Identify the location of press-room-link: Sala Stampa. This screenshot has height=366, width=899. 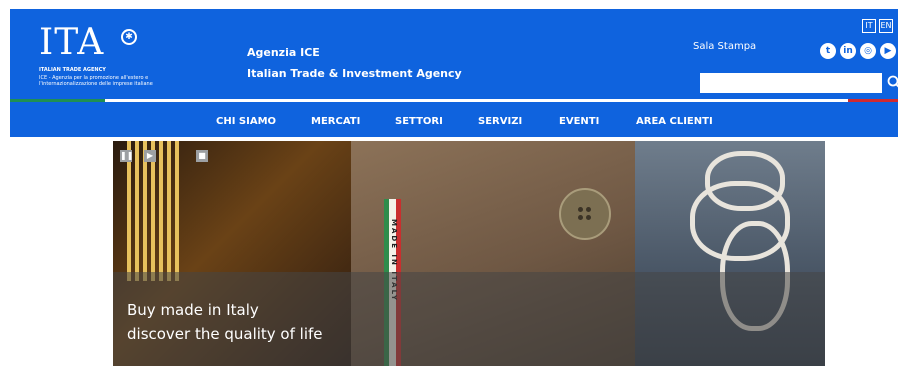
(724, 46).